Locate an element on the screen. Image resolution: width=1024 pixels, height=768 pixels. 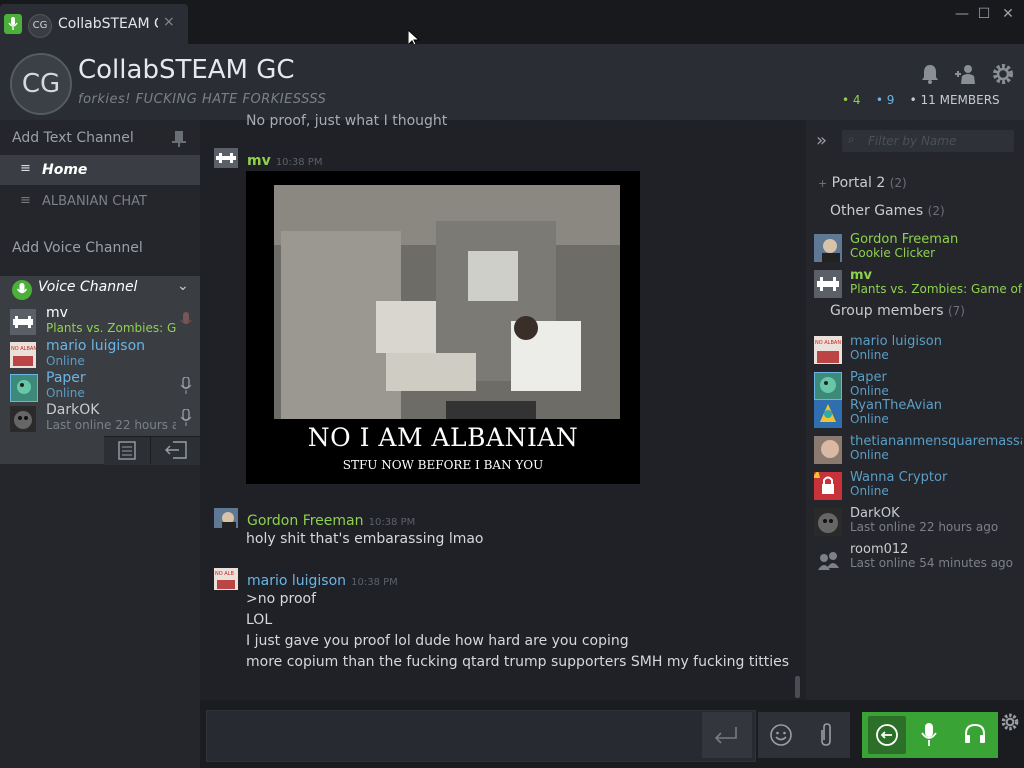
section-other-games: Other Games (2) is located at coordinates (887, 211).